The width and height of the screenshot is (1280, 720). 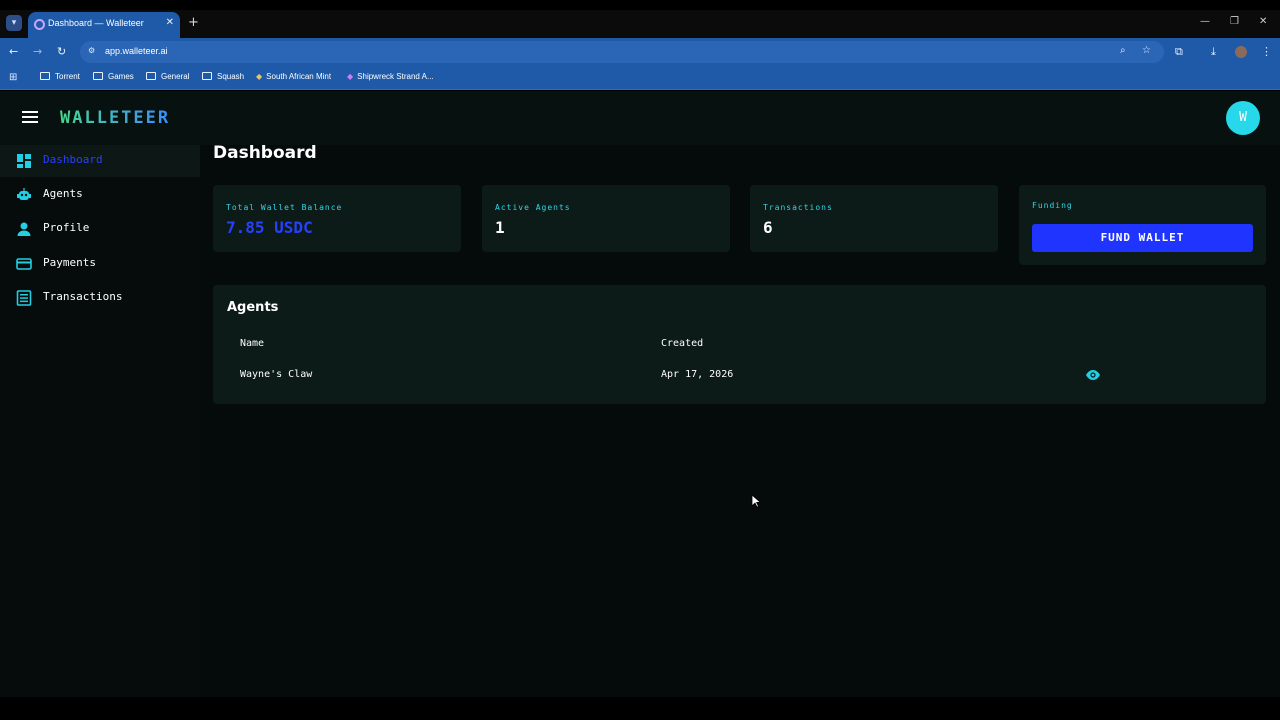 I want to click on bookmark-squash: Squash, so click(x=223, y=76).